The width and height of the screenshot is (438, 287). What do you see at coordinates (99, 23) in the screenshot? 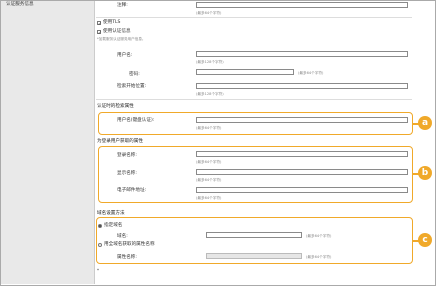
I see `tls-checkbox: ✓` at bounding box center [99, 23].